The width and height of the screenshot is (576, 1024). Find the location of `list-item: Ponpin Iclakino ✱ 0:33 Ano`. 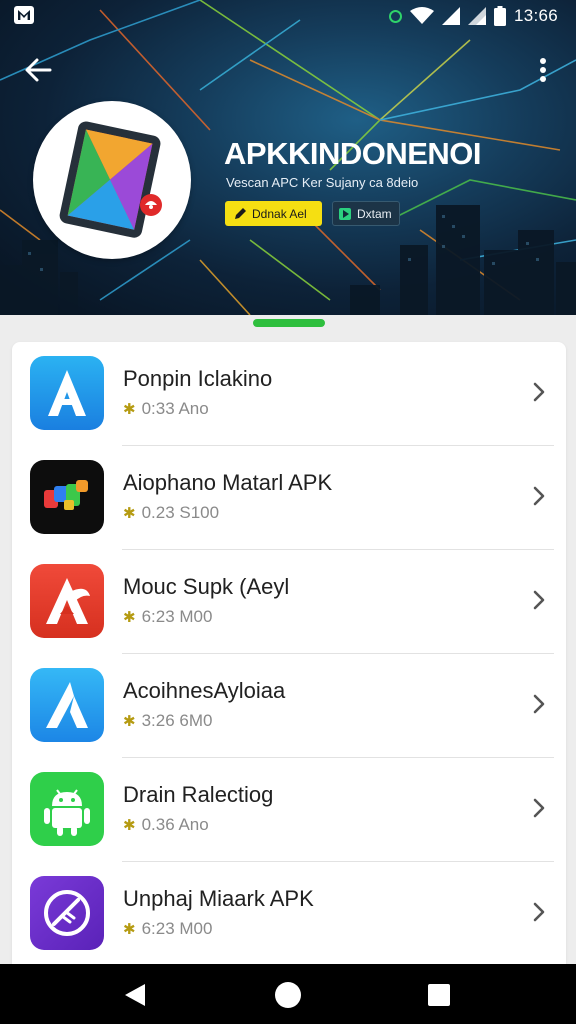

list-item: Ponpin Iclakino ✱ 0:33 Ano is located at coordinates (289, 394).